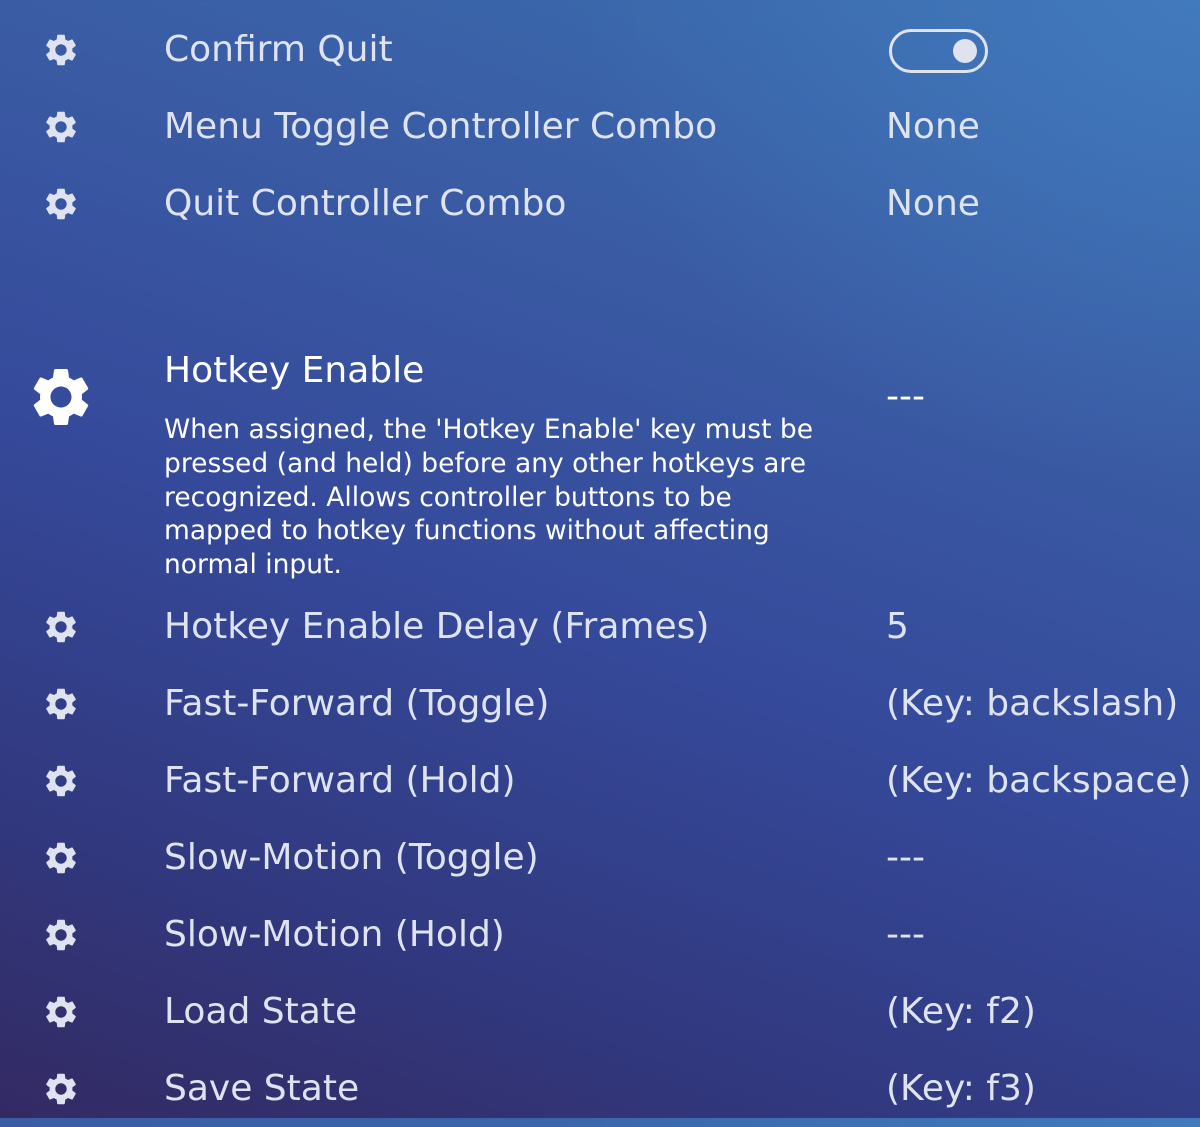 The height and width of the screenshot is (1127, 1200). I want to click on setting-value: (Key: f2), so click(961, 1011).